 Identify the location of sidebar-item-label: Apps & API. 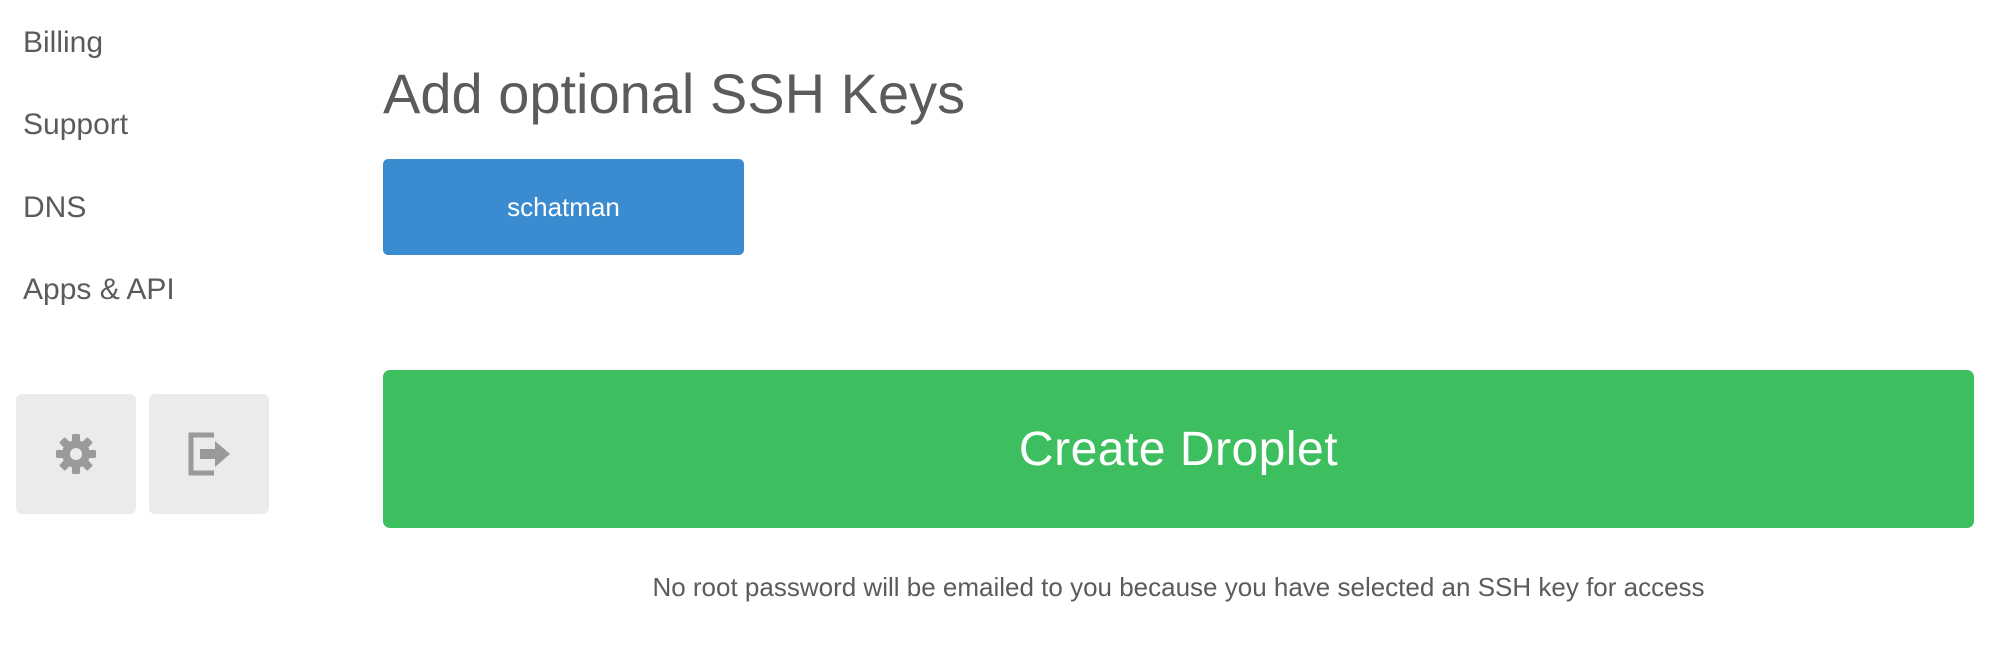
(99, 289).